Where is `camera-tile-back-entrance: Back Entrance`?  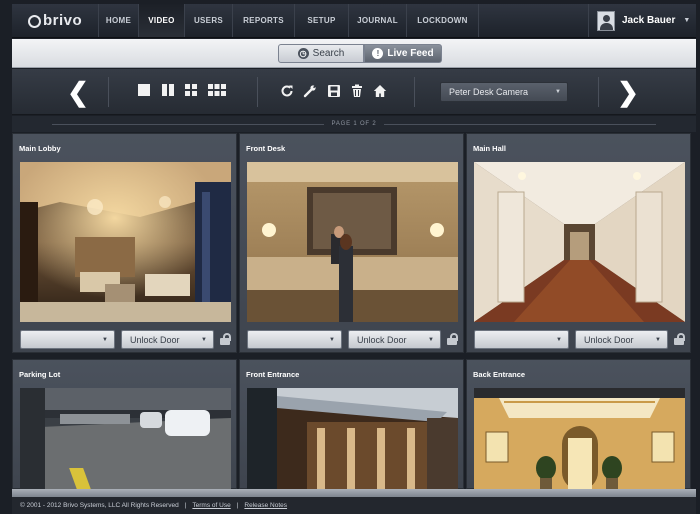
camera-tile-back-entrance: Back Entrance is located at coordinates (578, 424).